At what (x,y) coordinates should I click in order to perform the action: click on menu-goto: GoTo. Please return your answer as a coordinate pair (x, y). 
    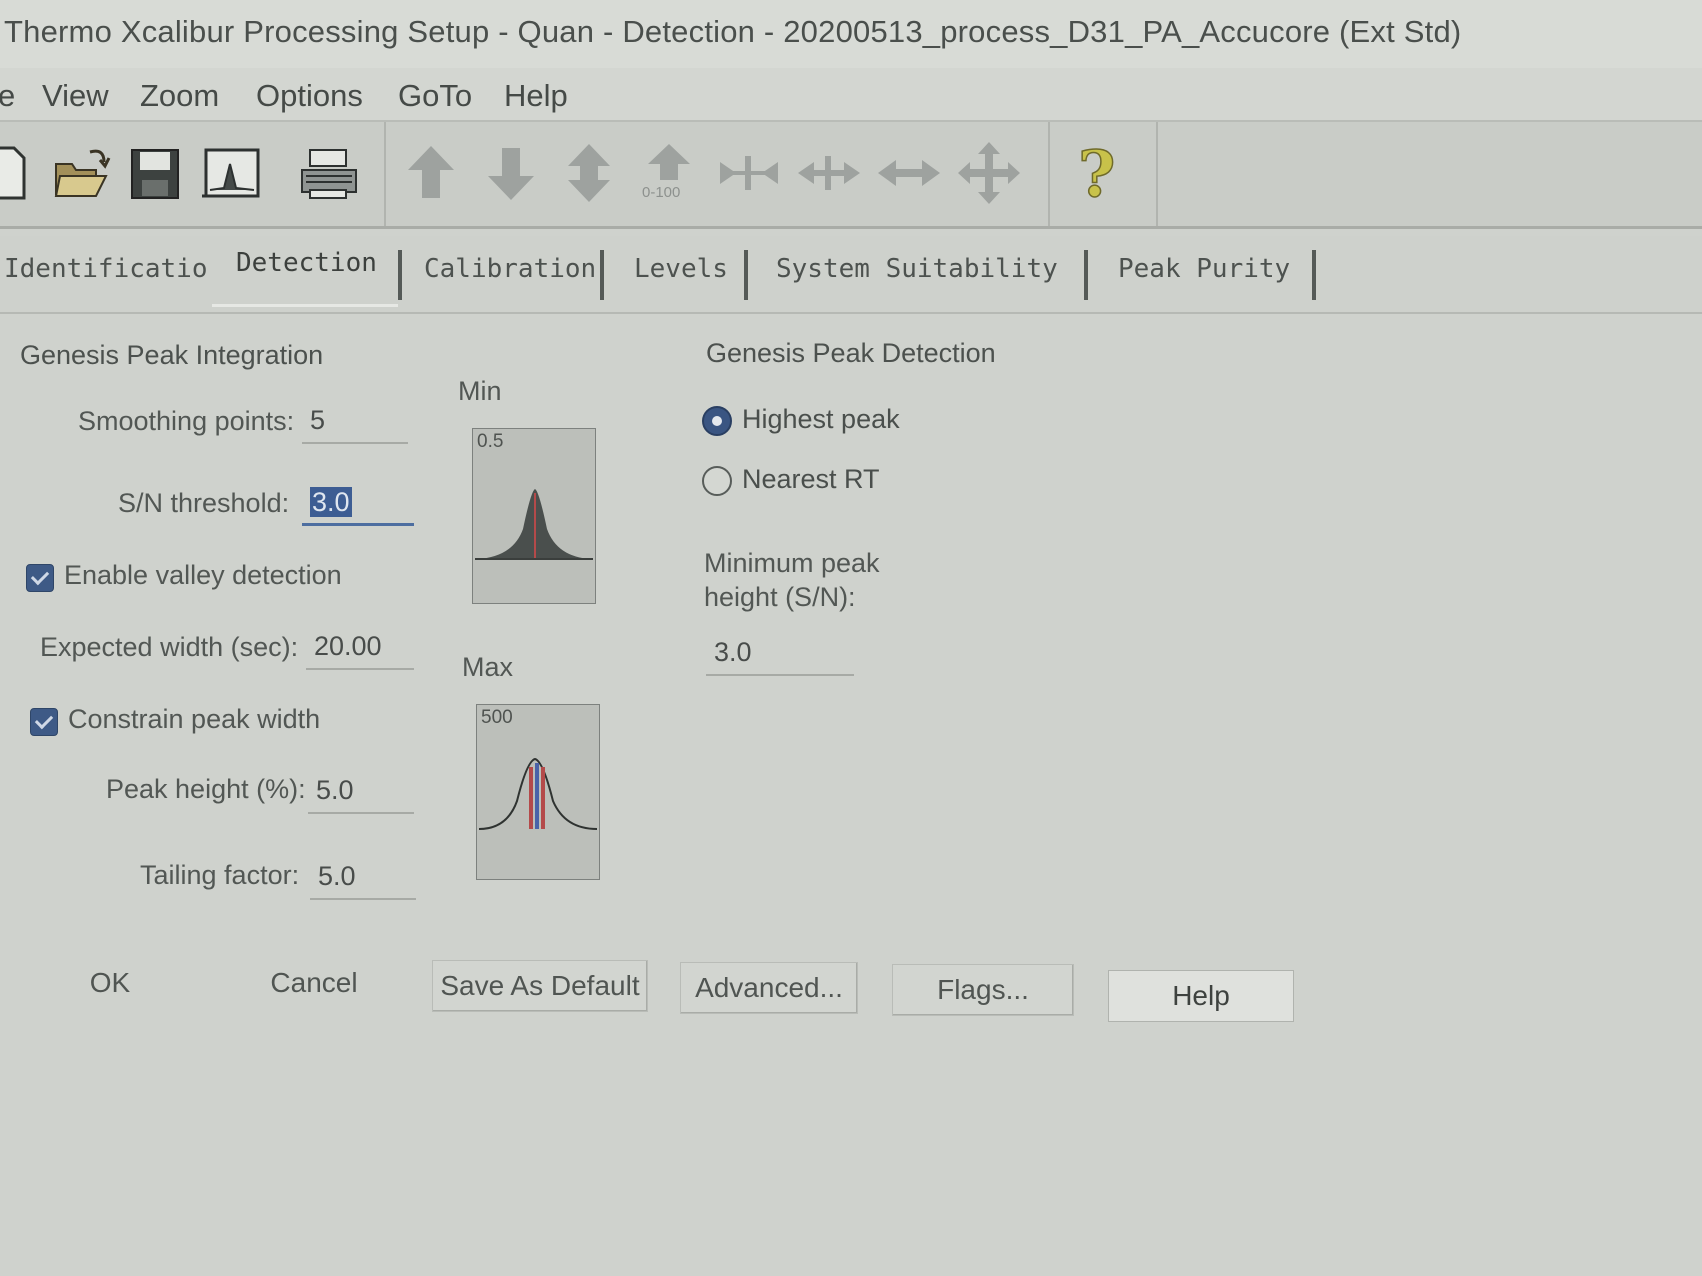
    Looking at the image, I should click on (435, 96).